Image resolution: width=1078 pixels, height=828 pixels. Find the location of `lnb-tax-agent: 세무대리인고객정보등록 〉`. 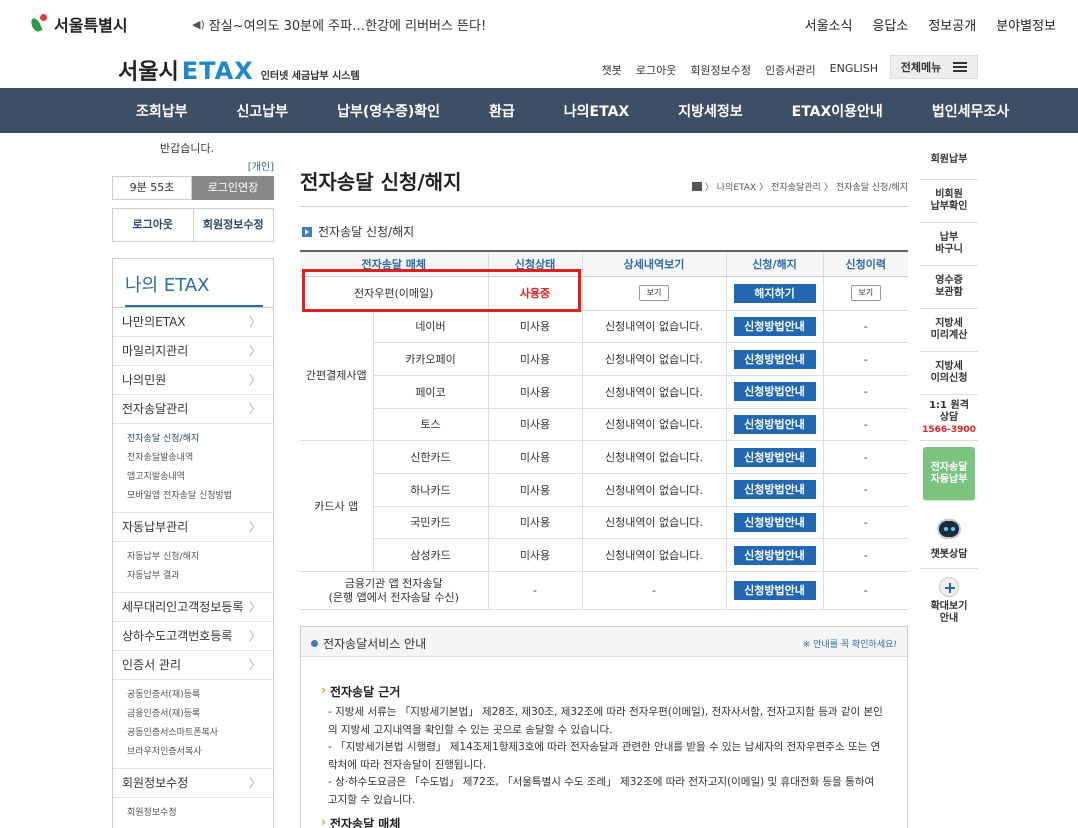

lnb-tax-agent: 세무대리인고객정보등록 〉 is located at coordinates (193, 607).